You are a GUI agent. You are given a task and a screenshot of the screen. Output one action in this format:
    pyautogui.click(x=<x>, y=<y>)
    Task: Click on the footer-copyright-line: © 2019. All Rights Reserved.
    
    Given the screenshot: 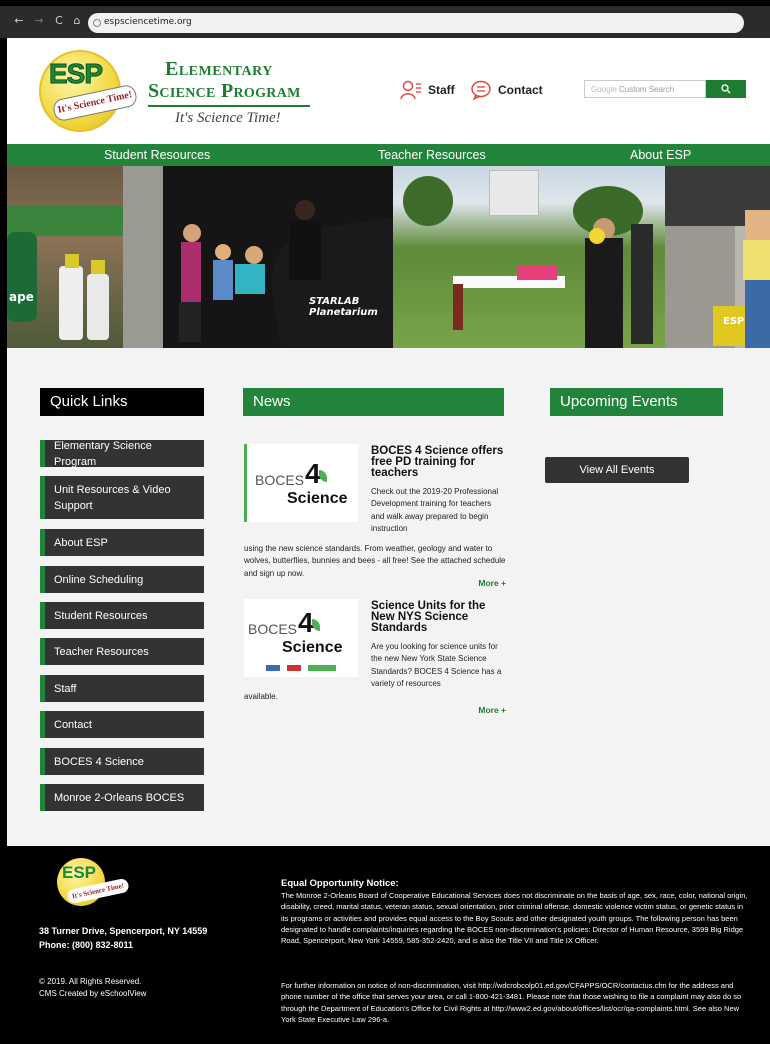 What is the action you would take?
    pyautogui.click(x=90, y=981)
    